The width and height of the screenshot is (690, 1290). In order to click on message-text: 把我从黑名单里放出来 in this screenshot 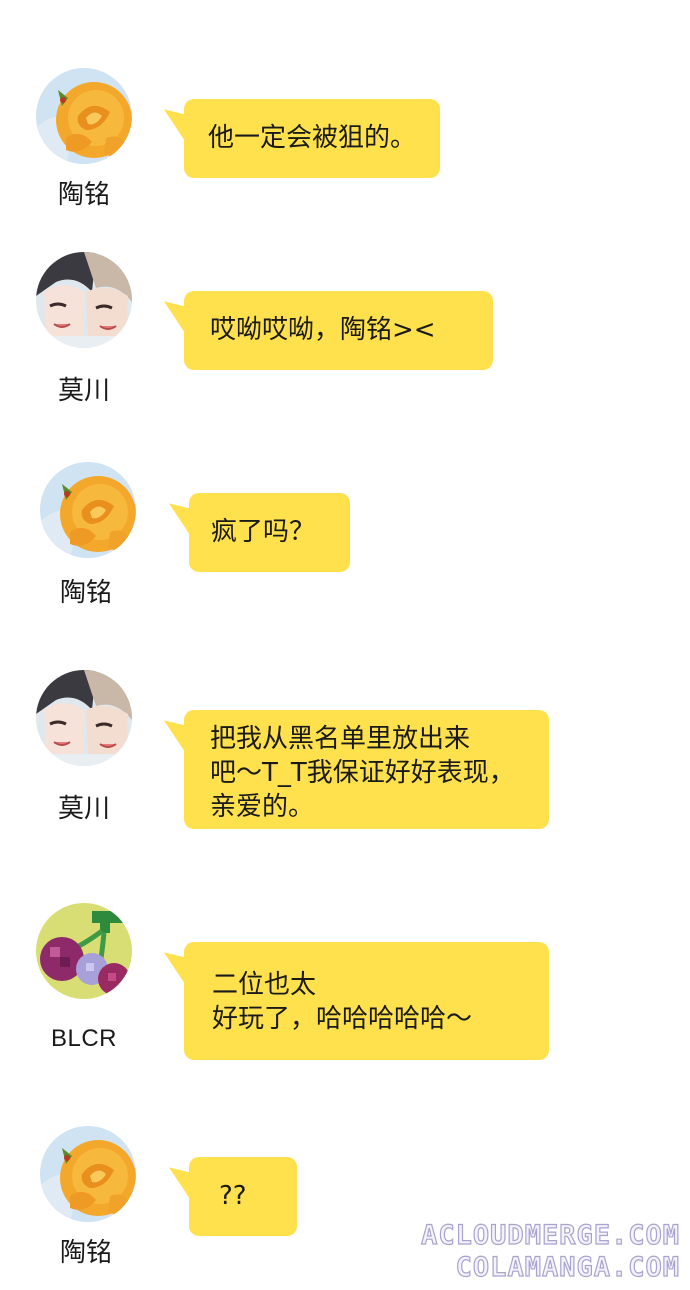, I will do `click(340, 739)`.